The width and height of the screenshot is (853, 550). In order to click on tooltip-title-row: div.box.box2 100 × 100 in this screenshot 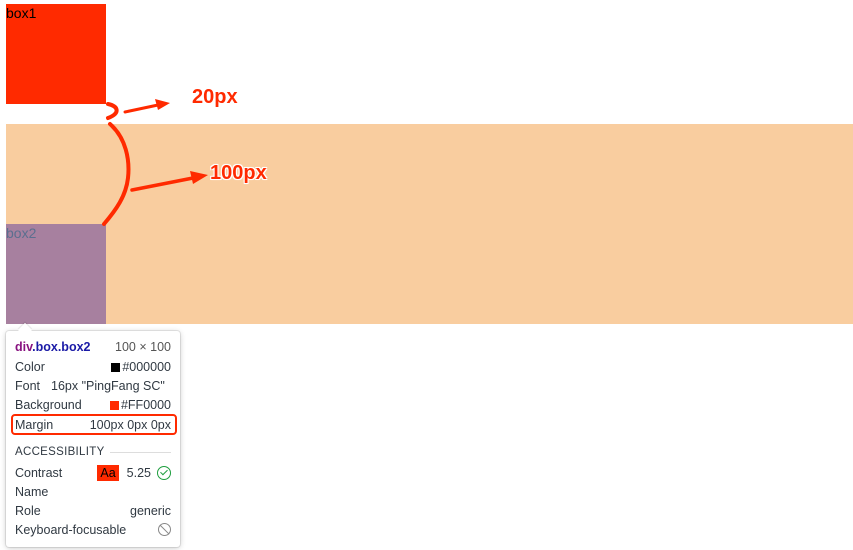, I will do `click(93, 347)`.